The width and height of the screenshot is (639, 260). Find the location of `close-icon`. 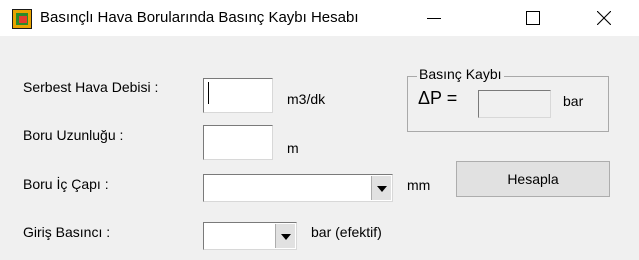

close-icon is located at coordinates (604, 18).